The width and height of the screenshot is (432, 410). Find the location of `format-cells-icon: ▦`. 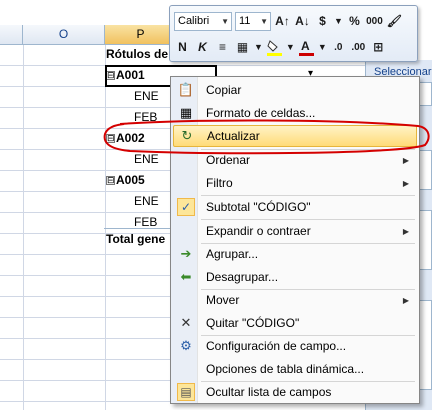

format-cells-icon: ▦ is located at coordinates (186, 112).